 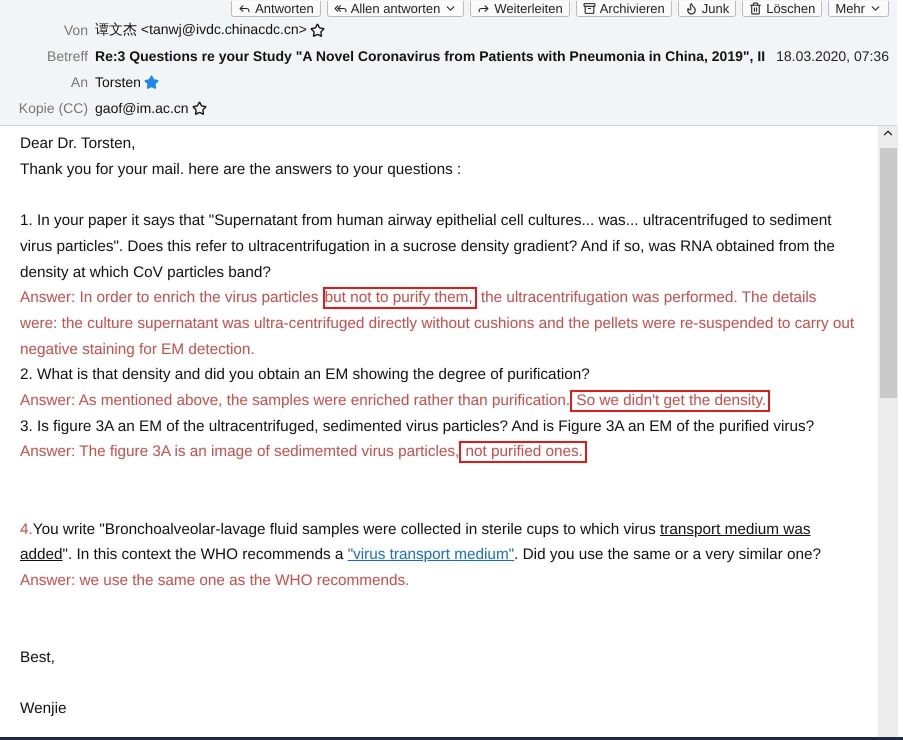 What do you see at coordinates (79, 82) in the screenshot?
I see `field-label: An` at bounding box center [79, 82].